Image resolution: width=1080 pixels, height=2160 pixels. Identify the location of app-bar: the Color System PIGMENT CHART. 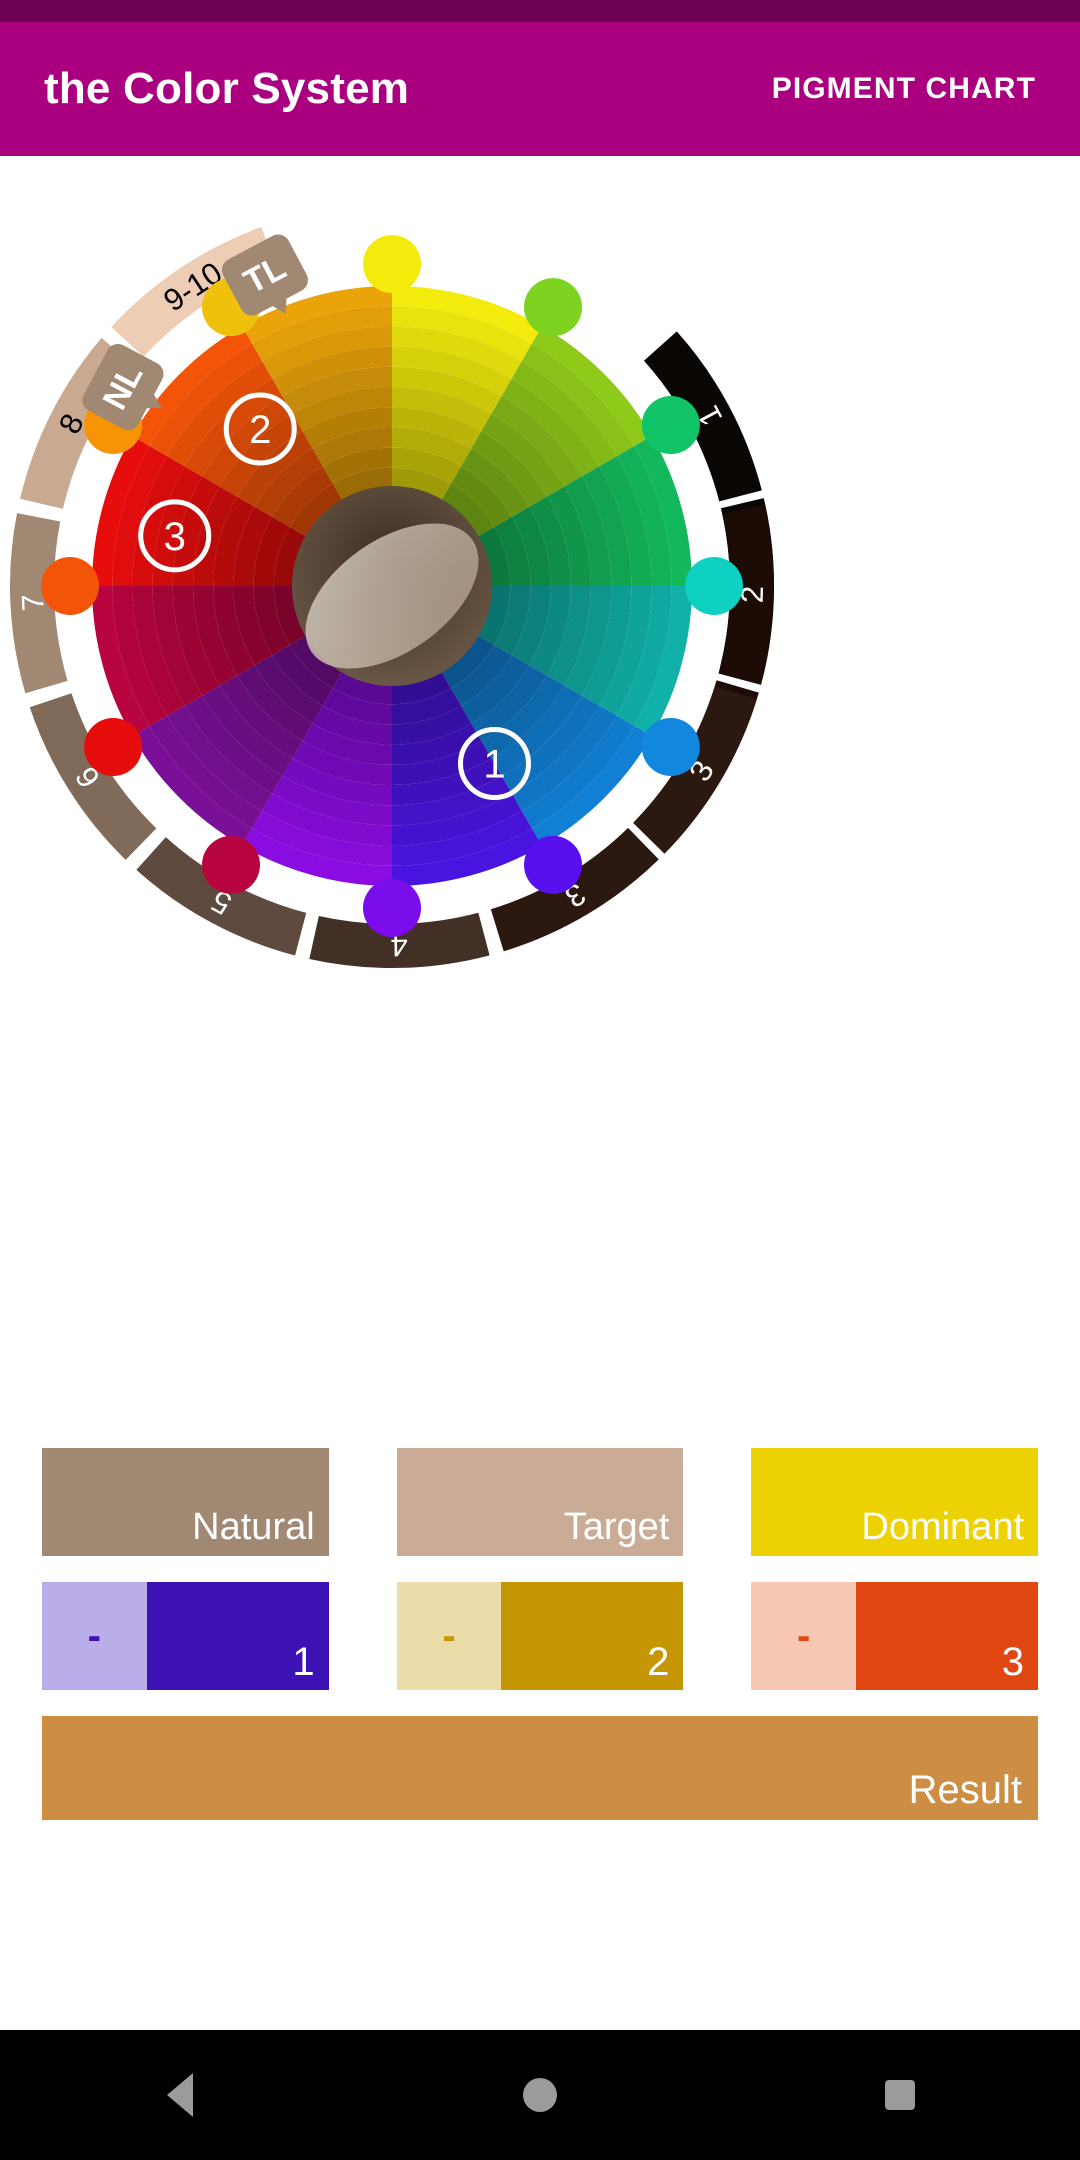
(540, 89).